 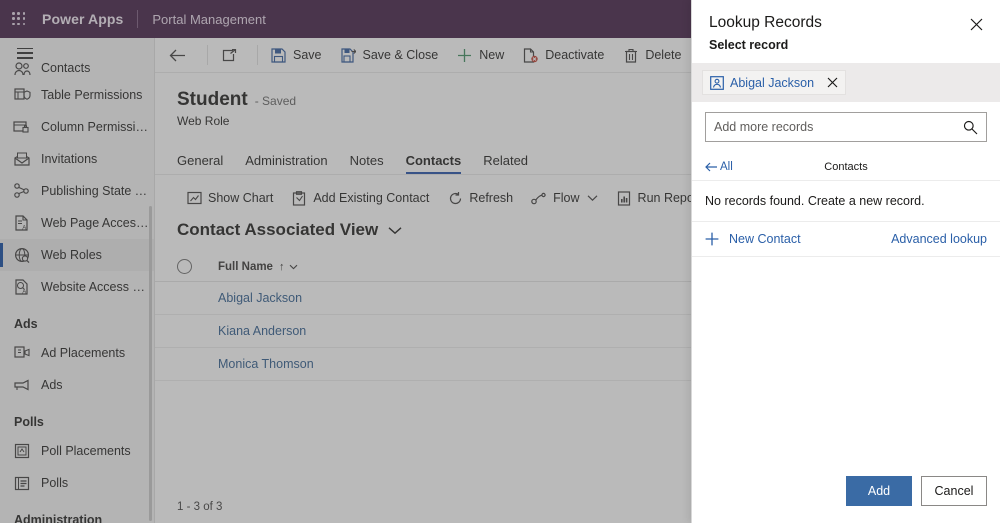 What do you see at coordinates (22, 353) in the screenshot?
I see `ad-placements-icon` at bounding box center [22, 353].